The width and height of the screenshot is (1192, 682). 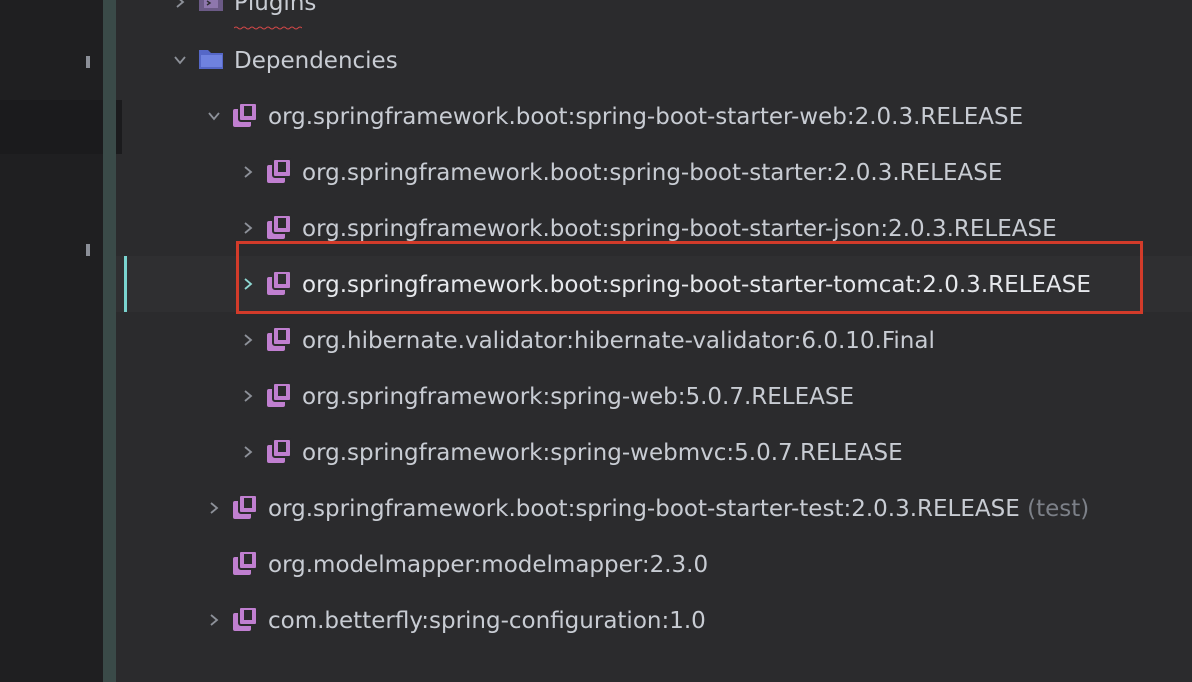 I want to click on tree-row-dependency: org.modelmapper:modelmapper:2.3.0, so click(x=654, y=564).